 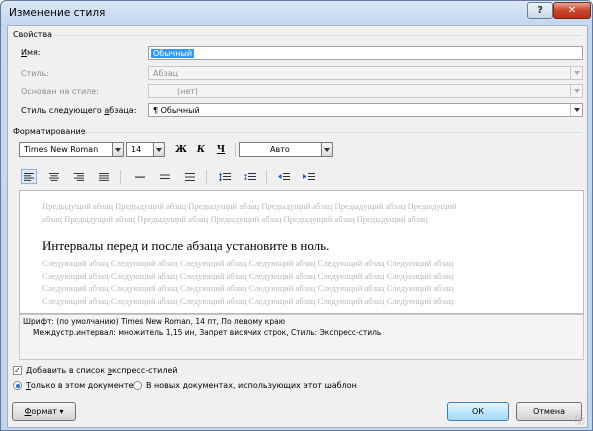 What do you see at coordinates (145, 149) in the screenshot?
I see `font-size-select: 14` at bounding box center [145, 149].